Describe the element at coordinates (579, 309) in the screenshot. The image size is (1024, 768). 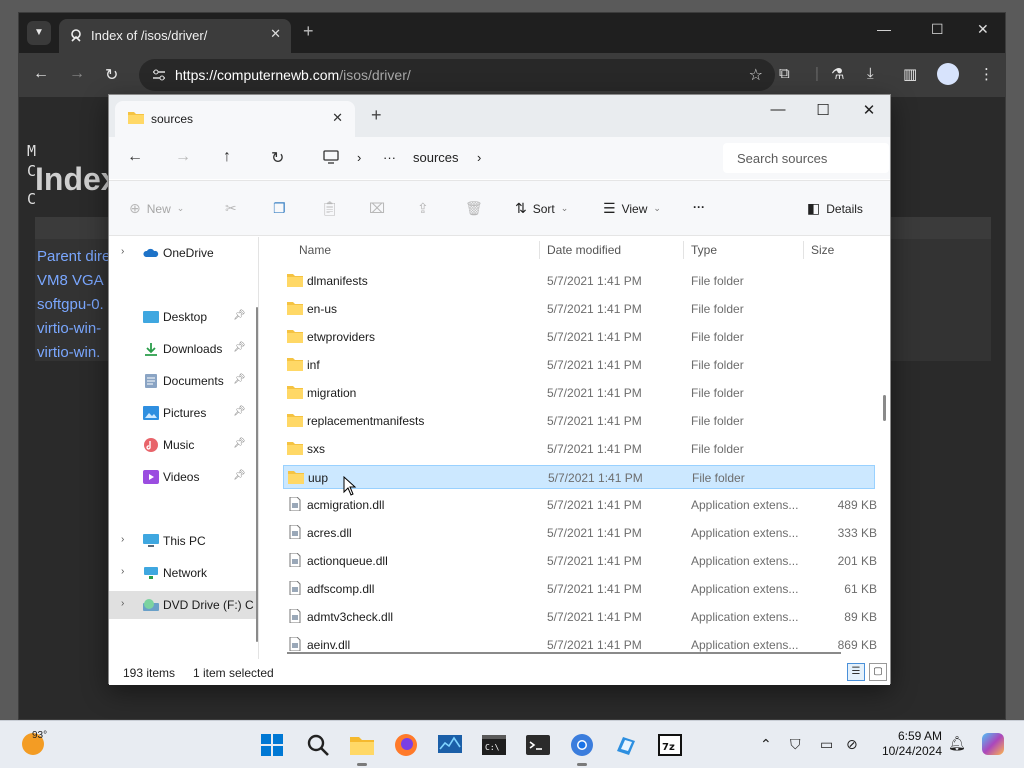
I see `file-row: en-us 5/7/2021 1:41 PM File folder` at that location.